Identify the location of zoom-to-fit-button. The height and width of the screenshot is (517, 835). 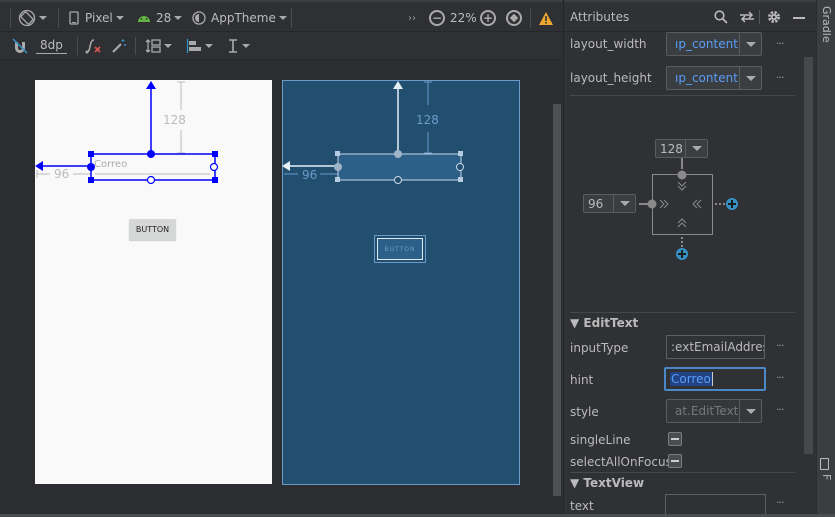
(514, 18).